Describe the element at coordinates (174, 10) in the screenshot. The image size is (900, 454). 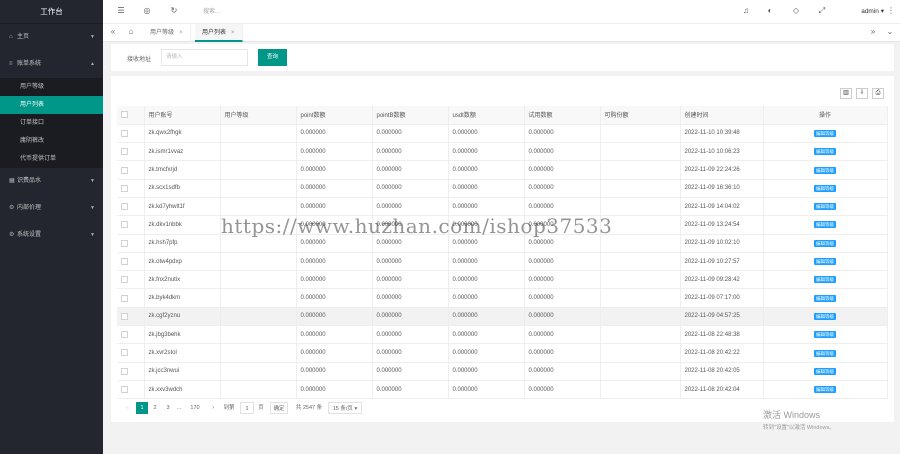
I see `refresh-icon: ↻` at that location.